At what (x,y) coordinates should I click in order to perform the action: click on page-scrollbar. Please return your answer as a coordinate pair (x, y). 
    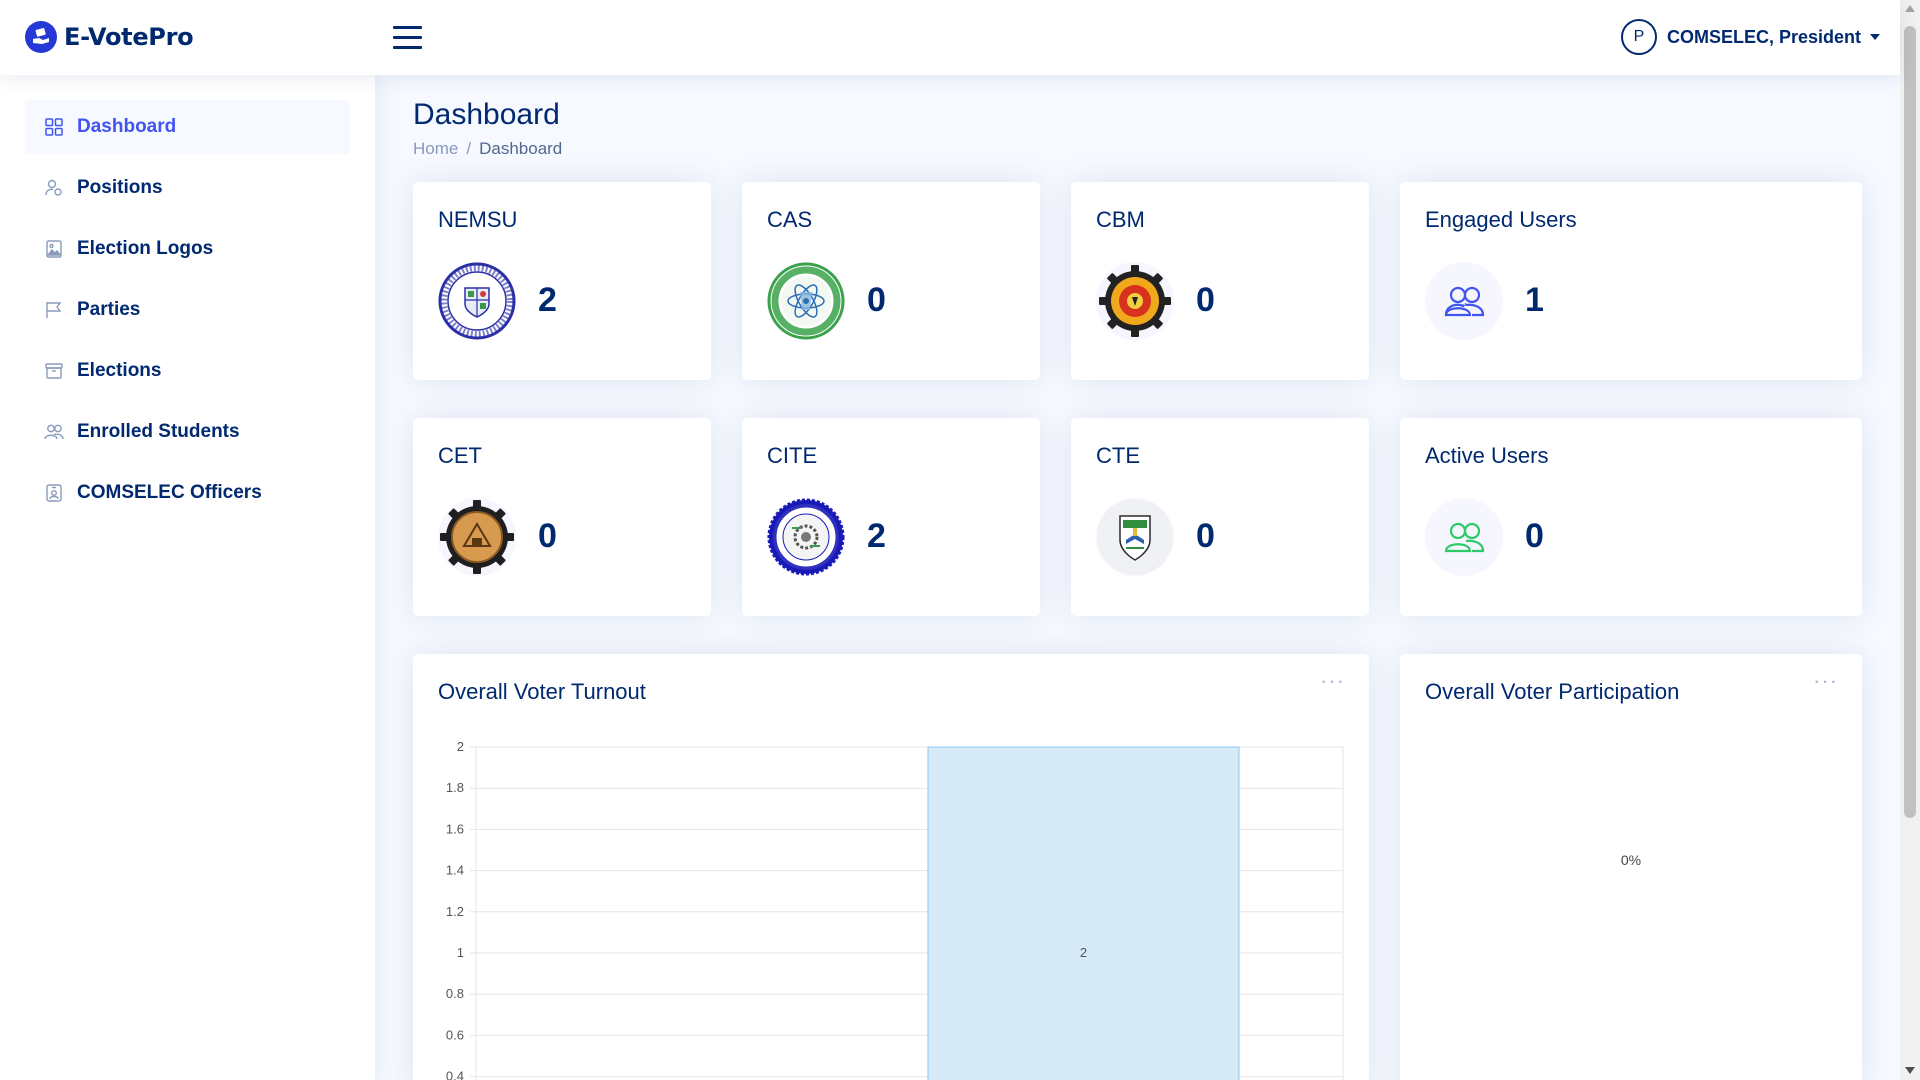
    Looking at the image, I should click on (1910, 540).